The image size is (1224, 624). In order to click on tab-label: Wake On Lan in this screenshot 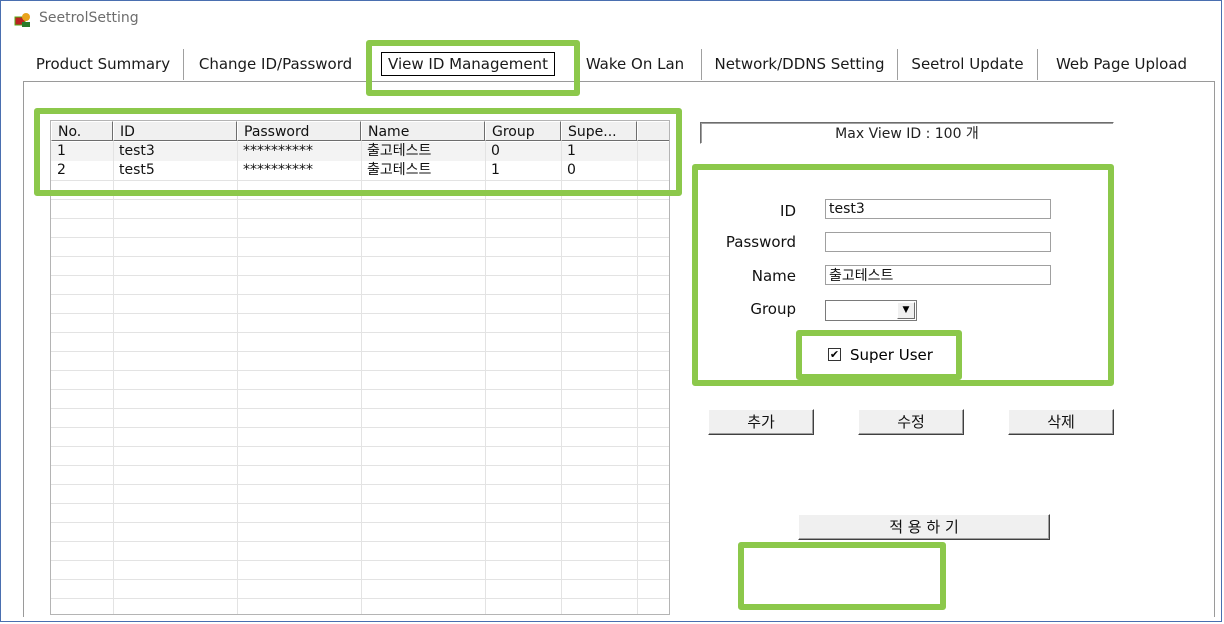, I will do `click(635, 64)`.